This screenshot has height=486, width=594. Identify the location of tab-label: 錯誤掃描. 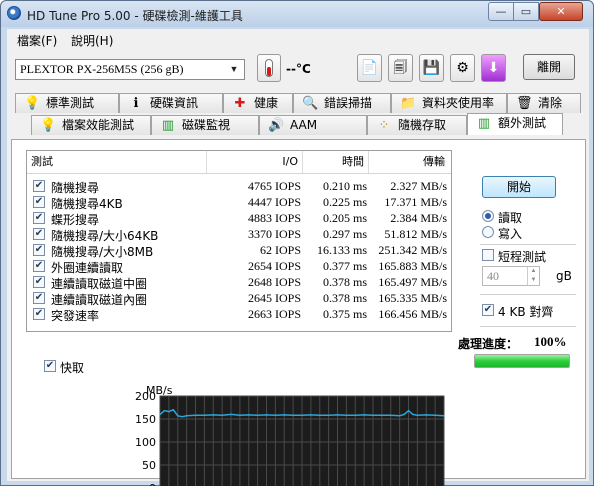
(348, 103).